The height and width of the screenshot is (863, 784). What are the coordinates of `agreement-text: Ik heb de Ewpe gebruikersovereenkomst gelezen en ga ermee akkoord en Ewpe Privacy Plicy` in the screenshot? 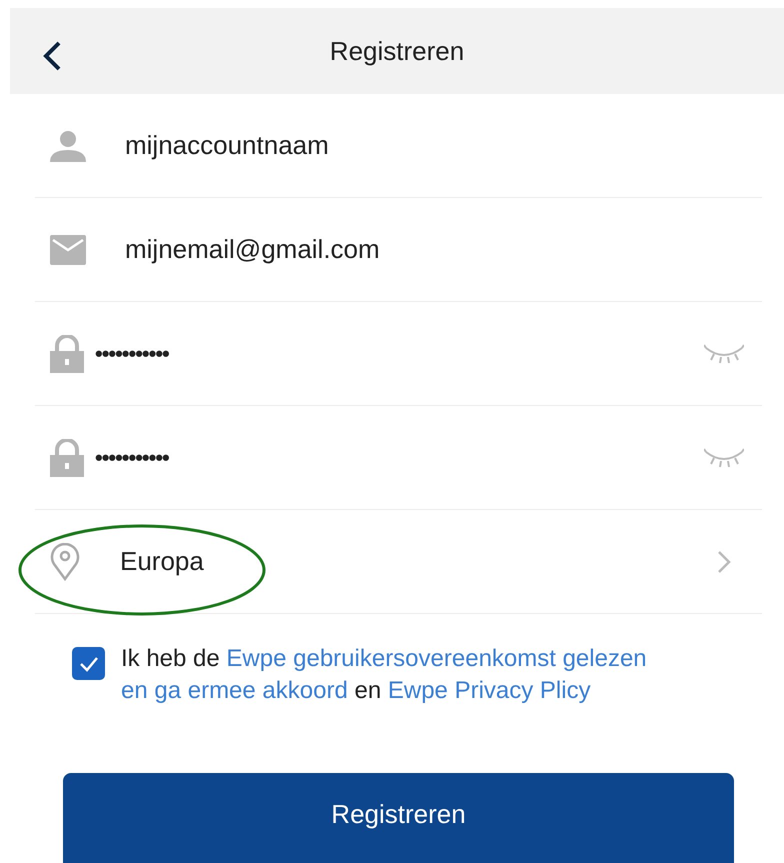 It's located at (384, 675).